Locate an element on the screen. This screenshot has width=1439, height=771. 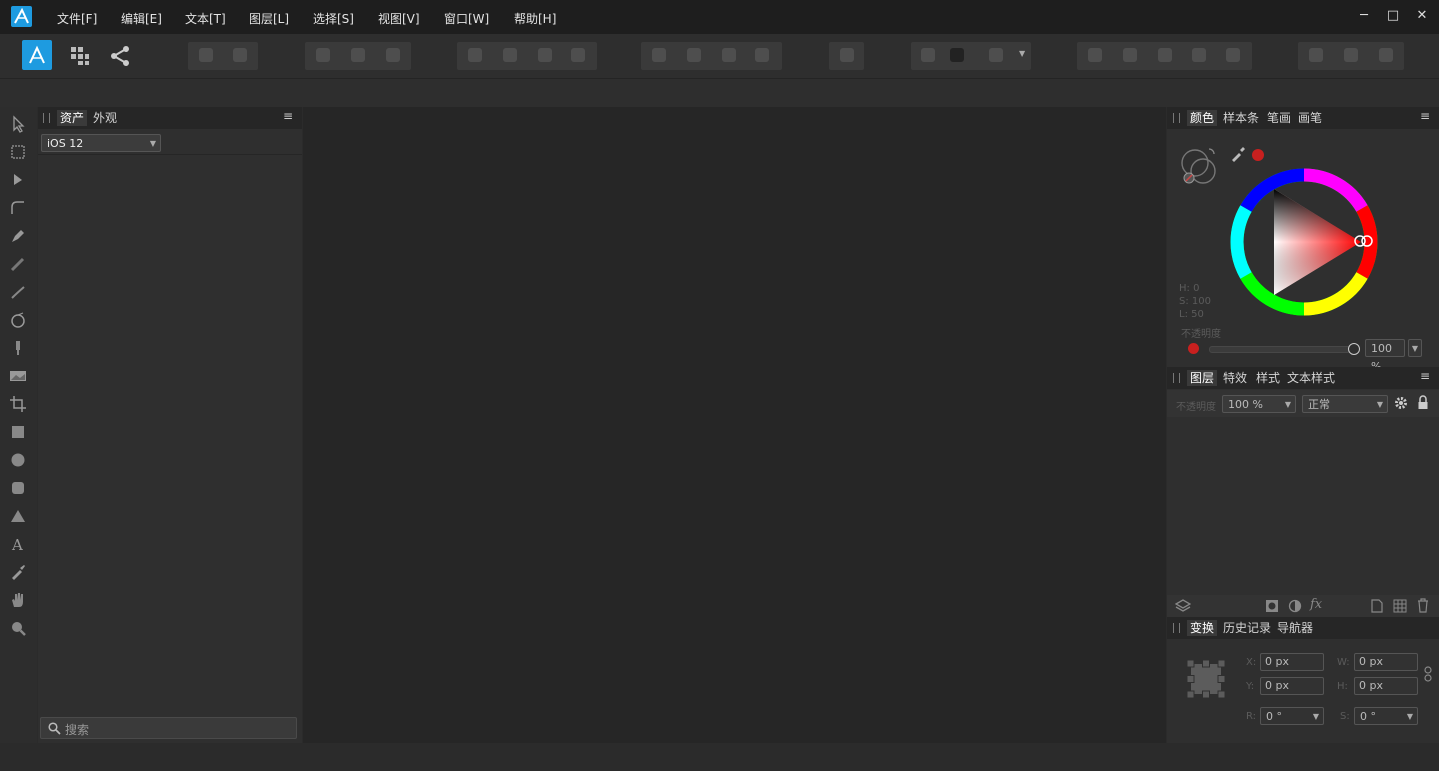
layer-opacity-select: 100 % ▼ is located at coordinates (1259, 404).